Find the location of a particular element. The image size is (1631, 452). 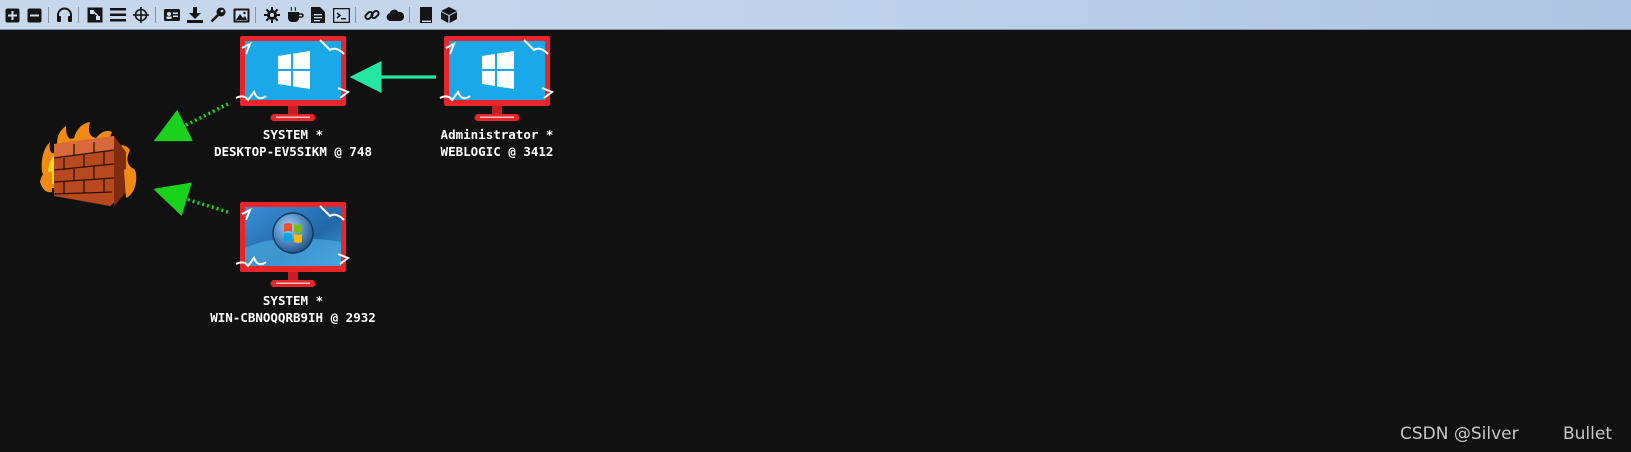

screenshot-icon is located at coordinates (241, 15).